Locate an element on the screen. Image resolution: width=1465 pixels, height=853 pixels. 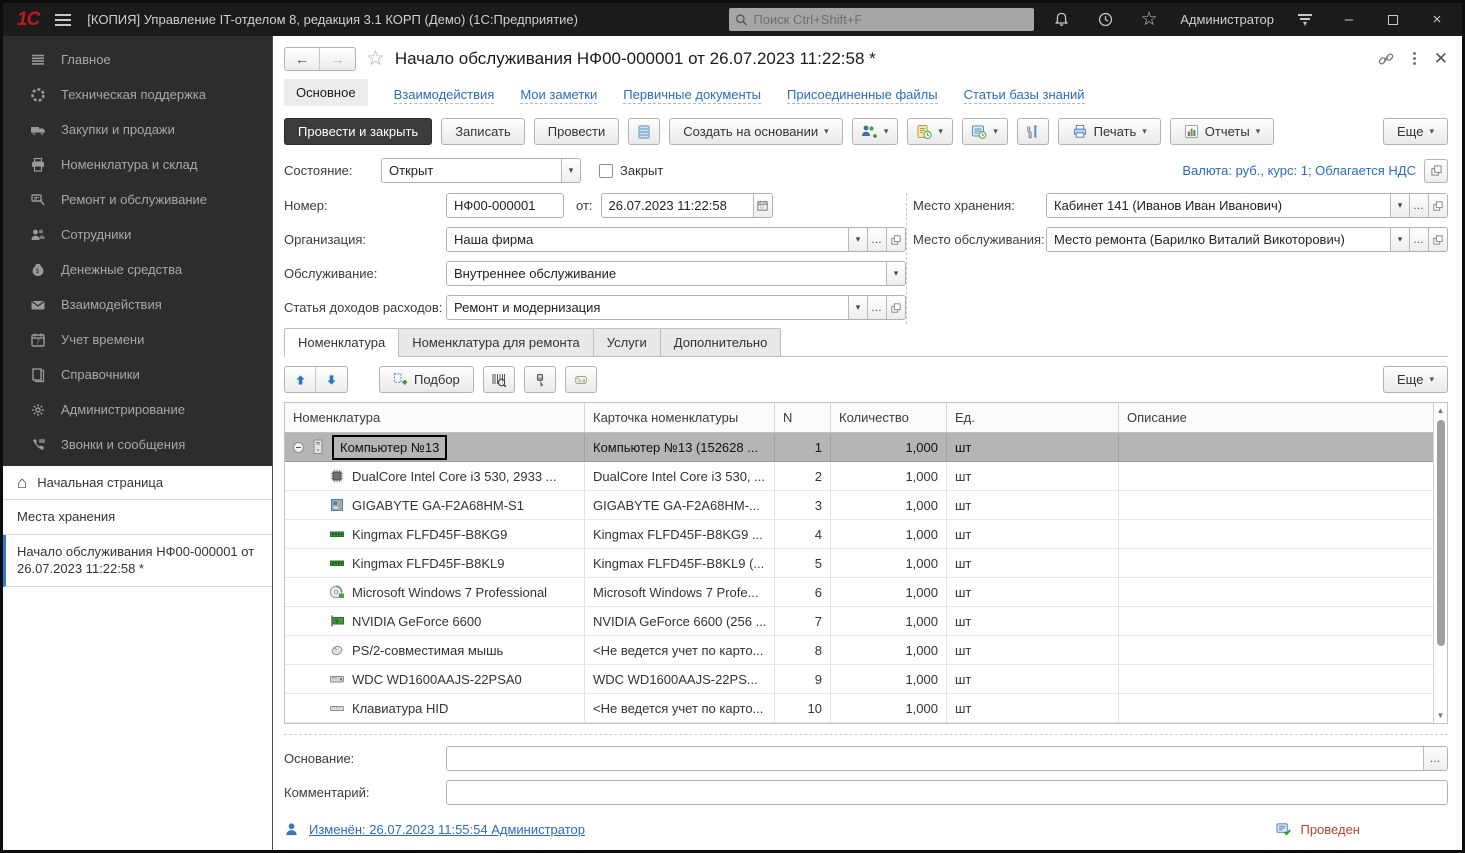
date-field is located at coordinates (686, 205).